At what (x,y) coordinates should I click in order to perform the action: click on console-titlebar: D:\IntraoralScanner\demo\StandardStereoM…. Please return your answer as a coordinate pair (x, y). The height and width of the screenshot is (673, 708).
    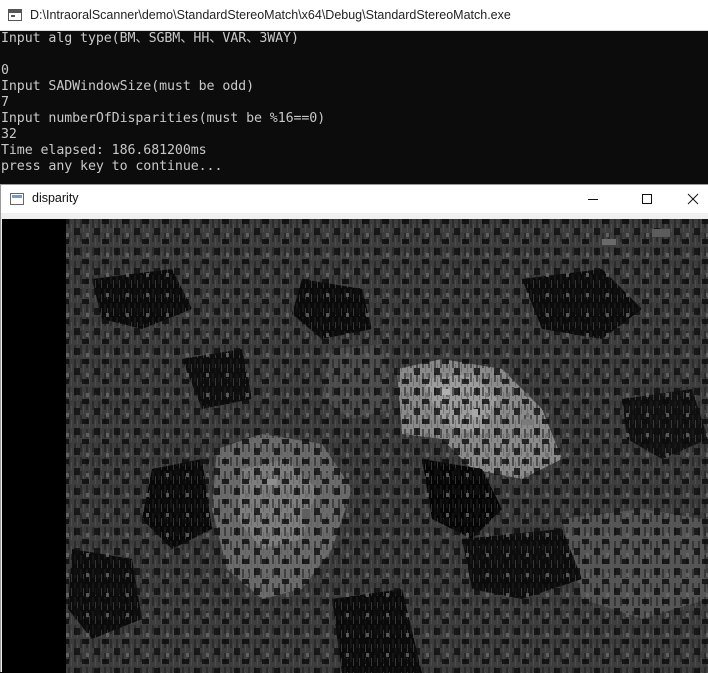
    Looking at the image, I should click on (354, 15).